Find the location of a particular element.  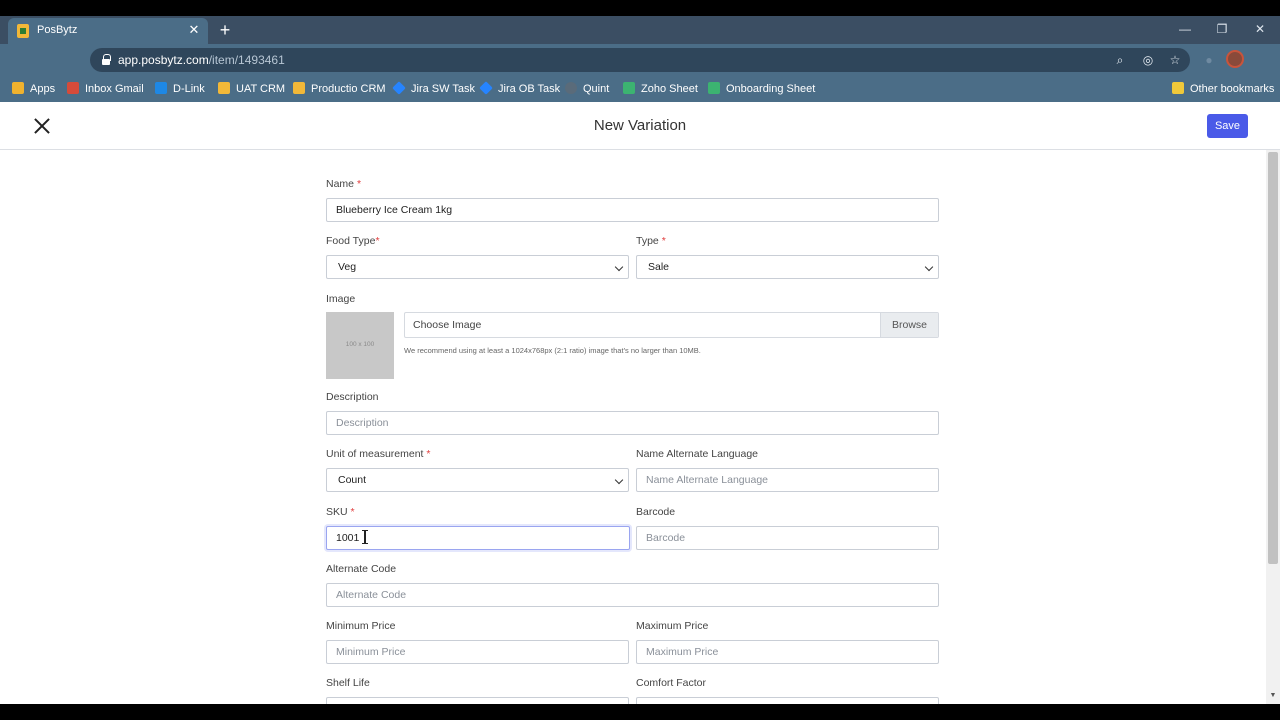

shelf-life-input is located at coordinates (477, 700).